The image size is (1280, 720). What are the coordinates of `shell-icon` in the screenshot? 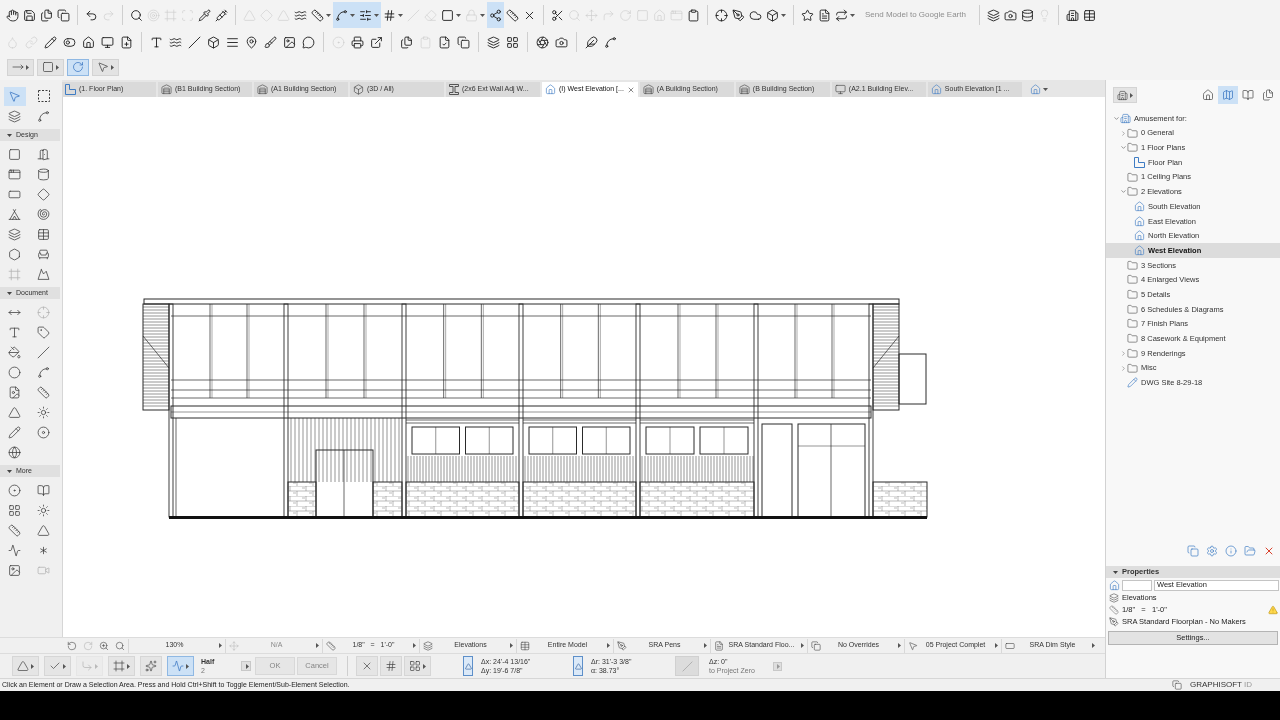 It's located at (43, 214).